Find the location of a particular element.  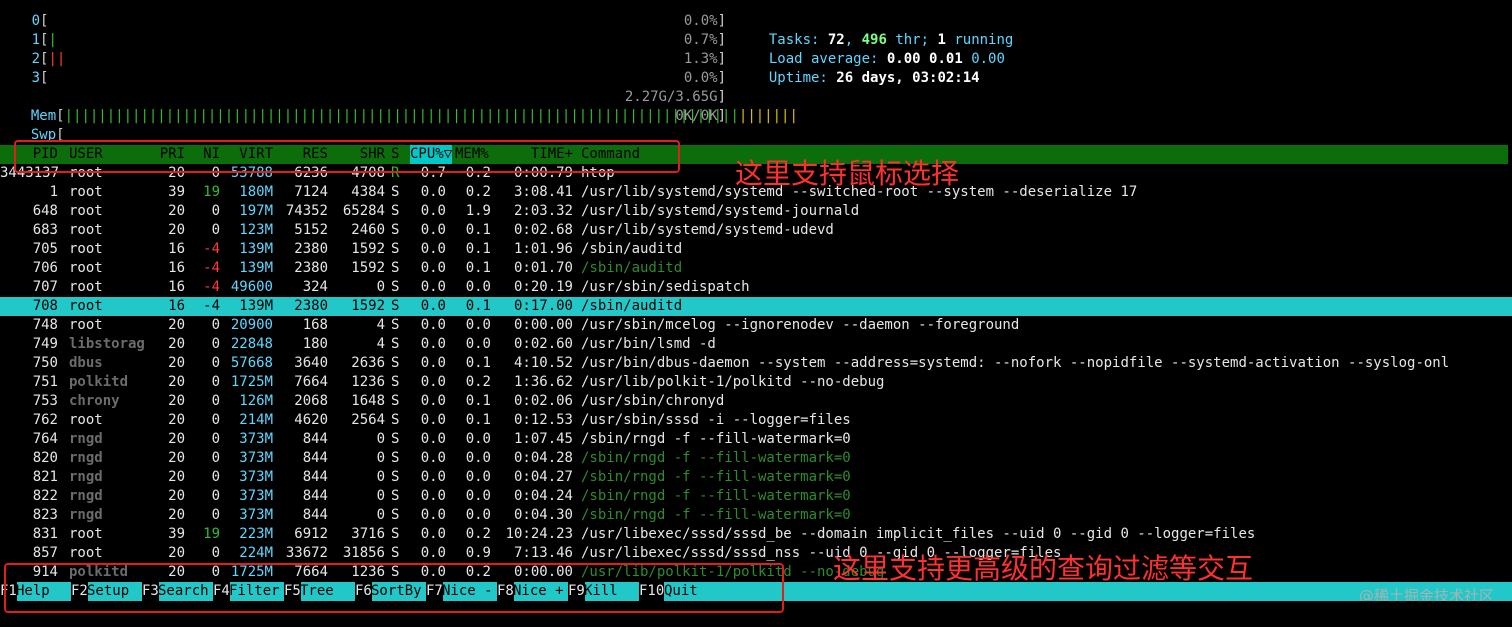

cell-time: 3:08.41 is located at coordinates (543, 192).